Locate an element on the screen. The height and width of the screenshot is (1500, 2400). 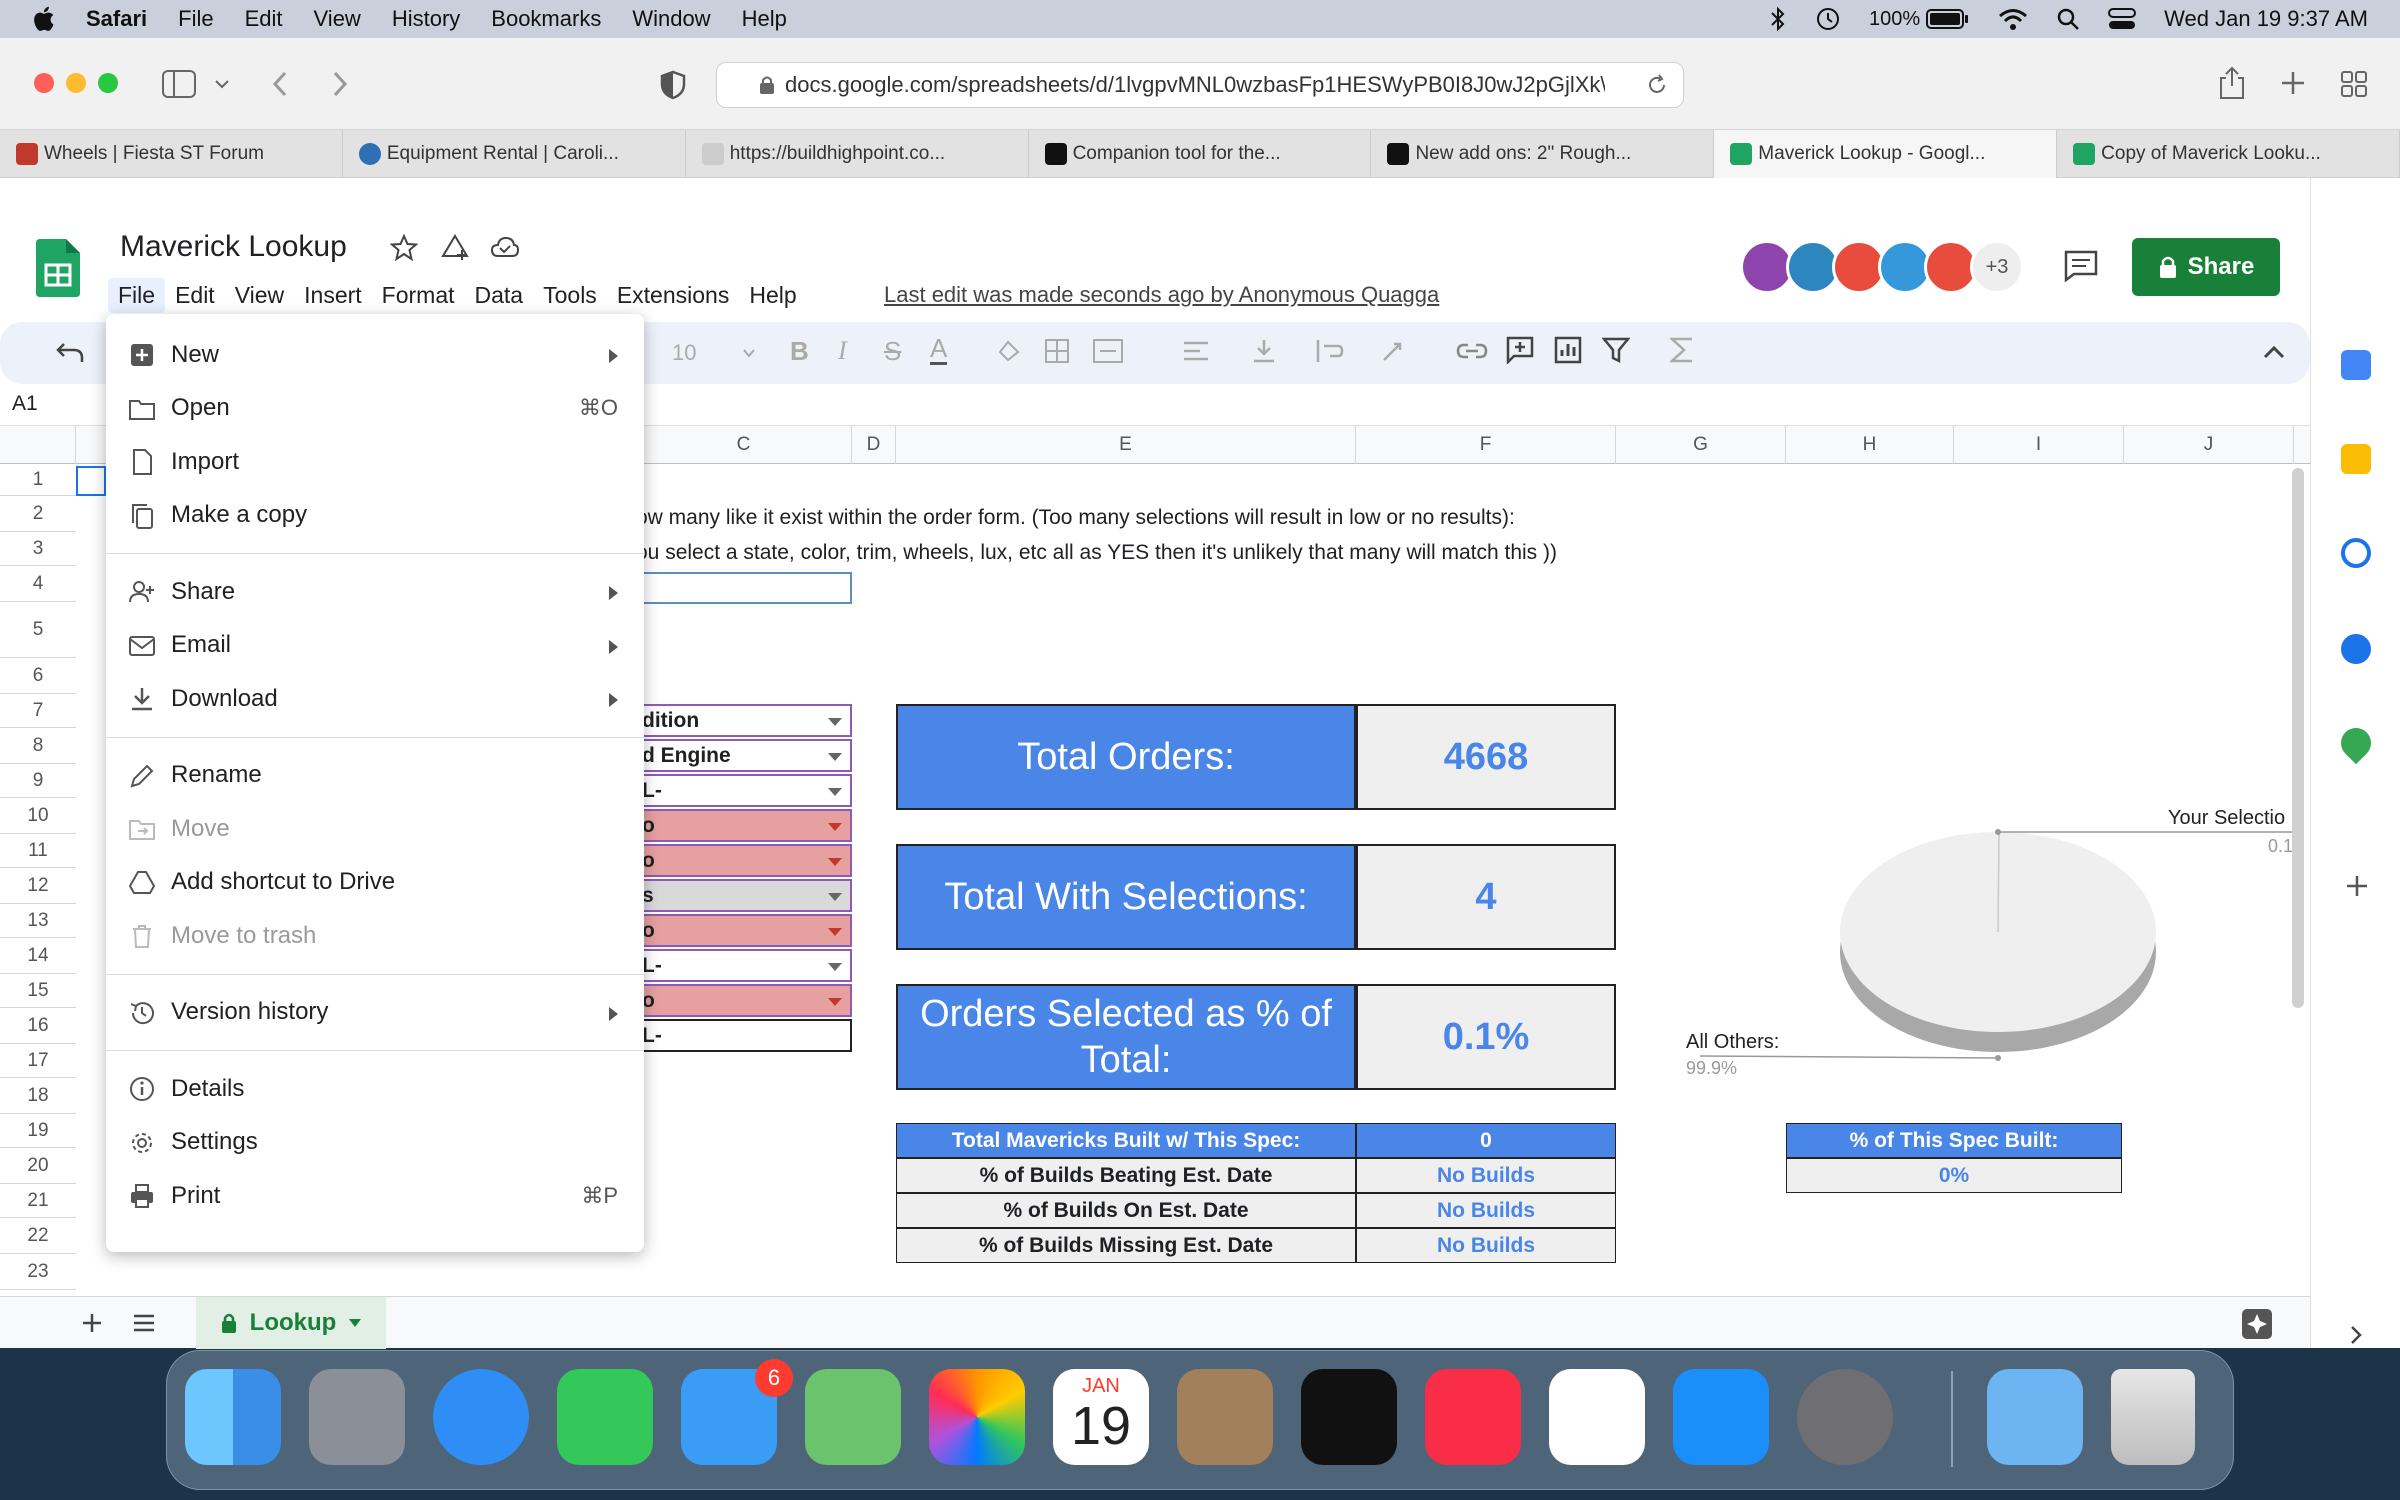
all-sheets-icon is located at coordinates (144, 1323).